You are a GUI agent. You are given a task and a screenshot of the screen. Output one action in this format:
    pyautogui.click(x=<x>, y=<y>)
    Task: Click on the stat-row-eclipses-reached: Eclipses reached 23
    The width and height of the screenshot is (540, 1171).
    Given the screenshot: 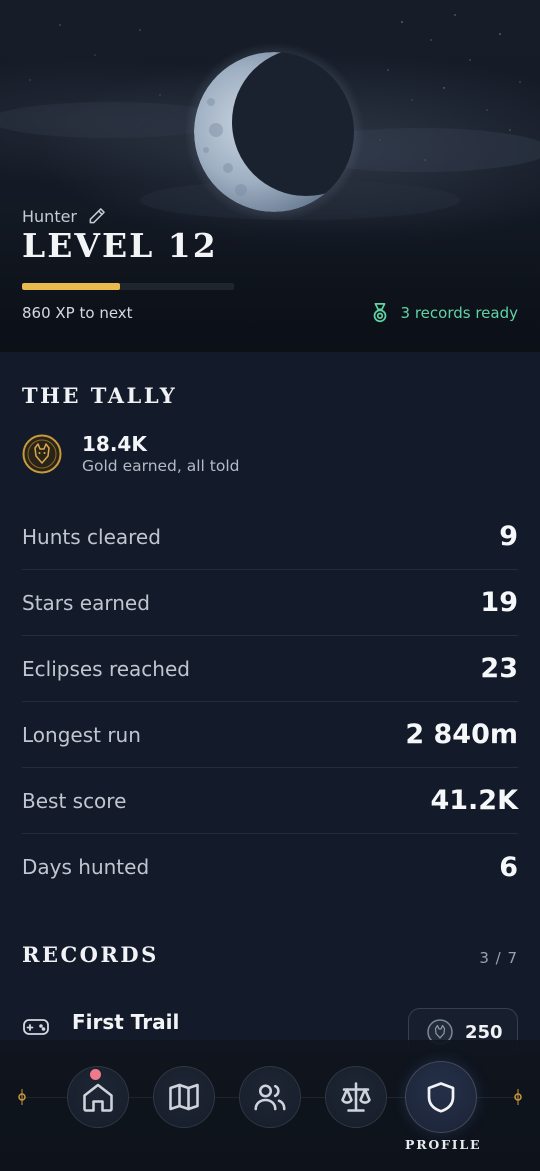 What is the action you would take?
    pyautogui.click(x=270, y=669)
    